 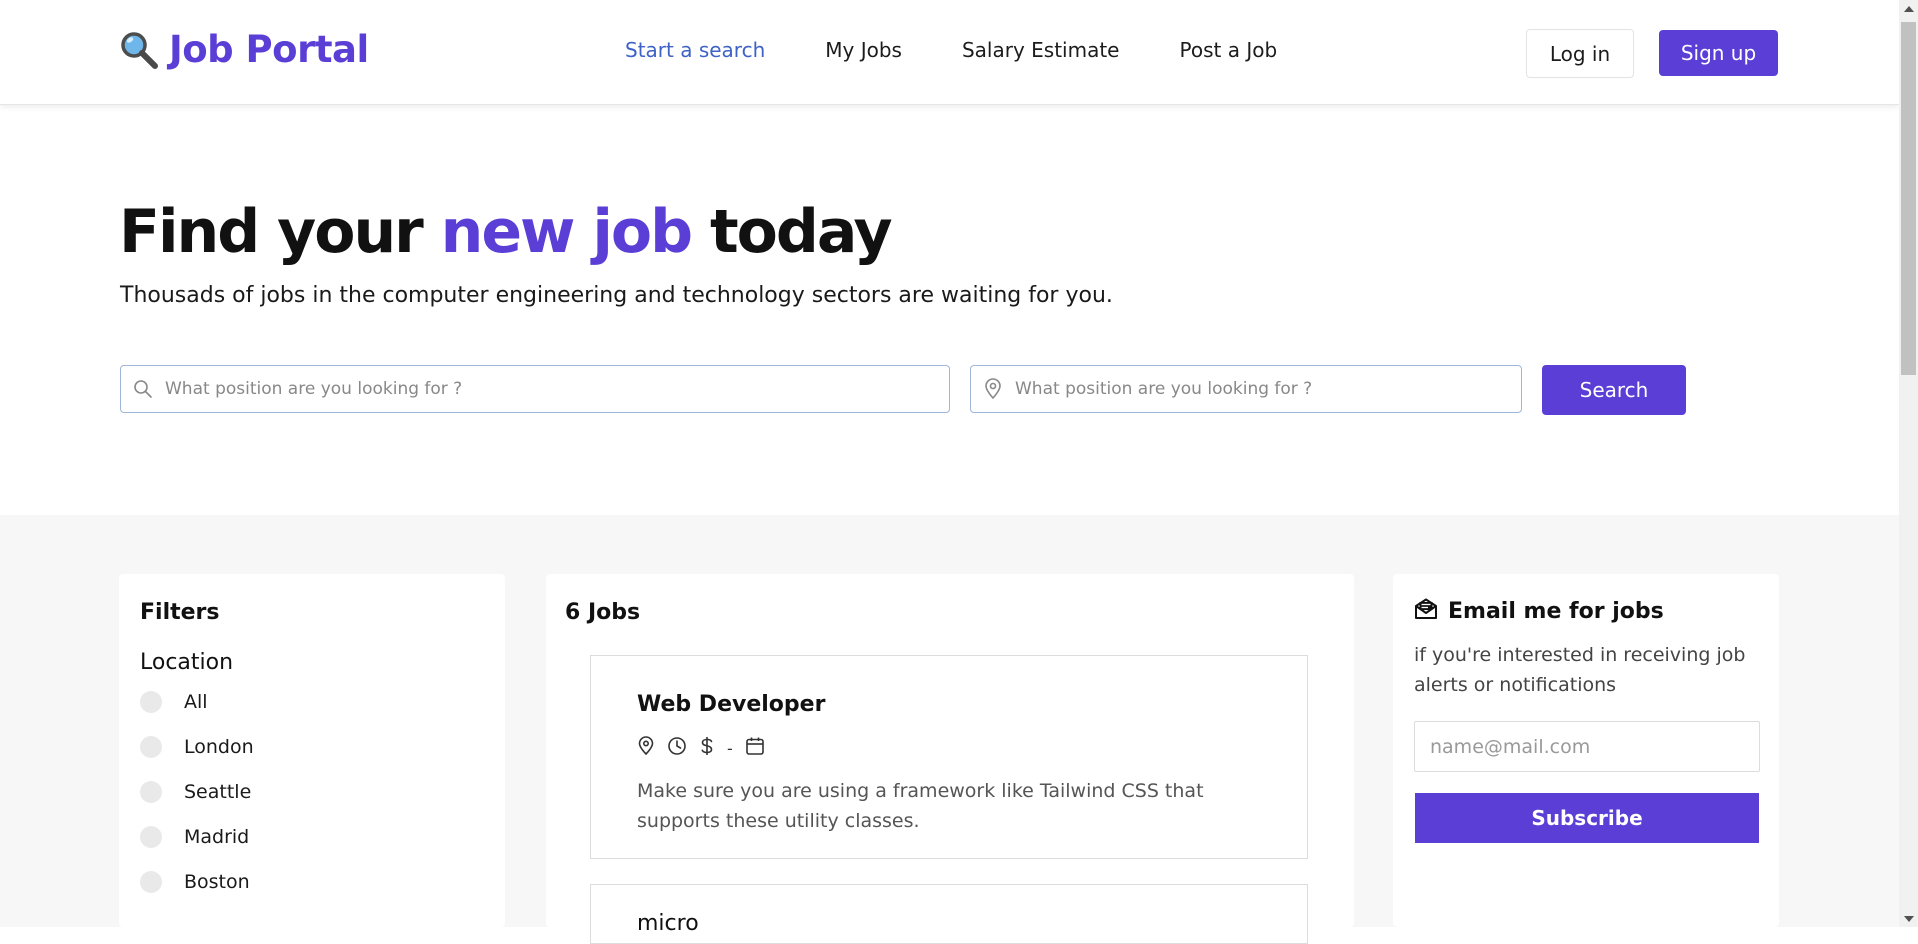 I want to click on location-filter-title: Location, so click(x=187, y=662).